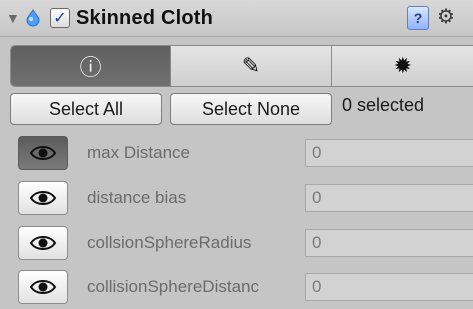 Image resolution: width=473 pixels, height=309 pixels. I want to click on brush-icon: ✎, so click(251, 65).